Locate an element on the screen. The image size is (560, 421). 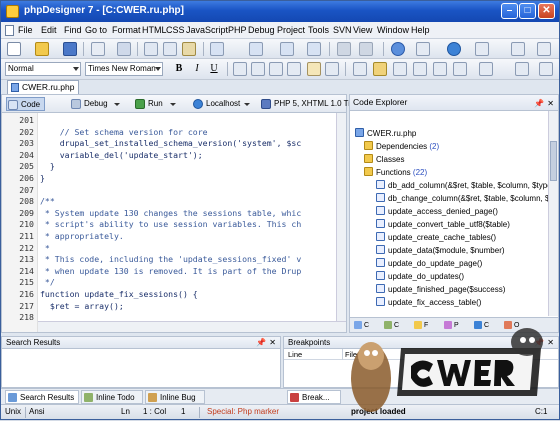
tree-functions: Functions (22) is located at coordinates (395, 172).